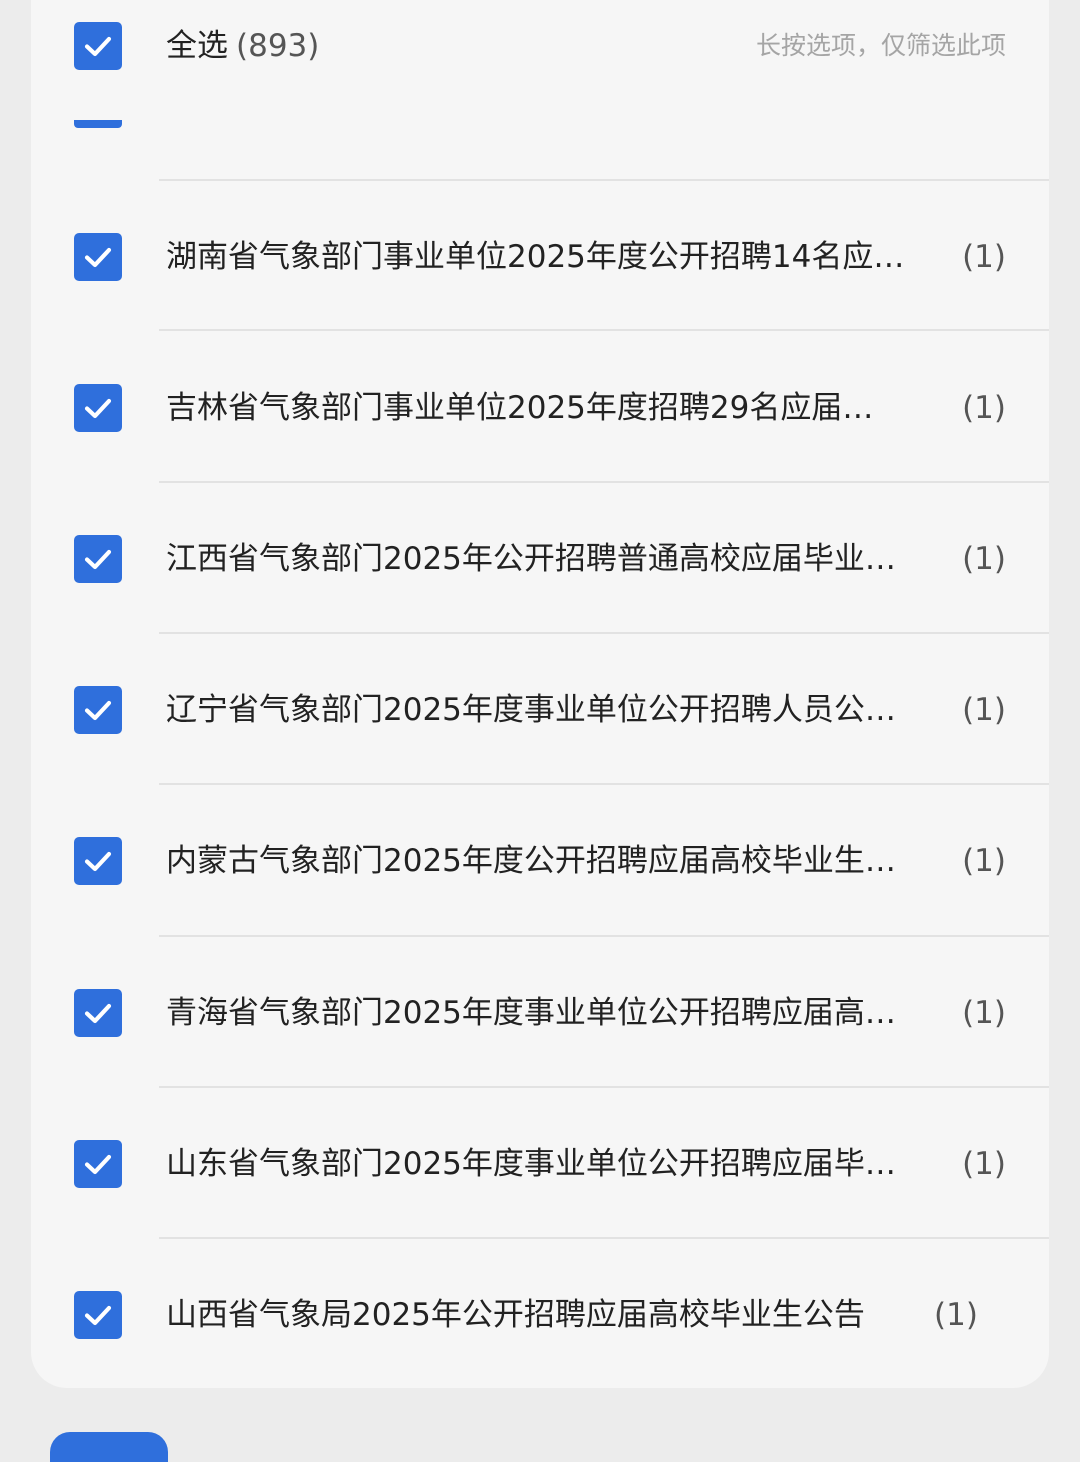  I want to click on item-title: 山西省气象局2025年公开招聘应届高校毕业生公告, so click(515, 1315).